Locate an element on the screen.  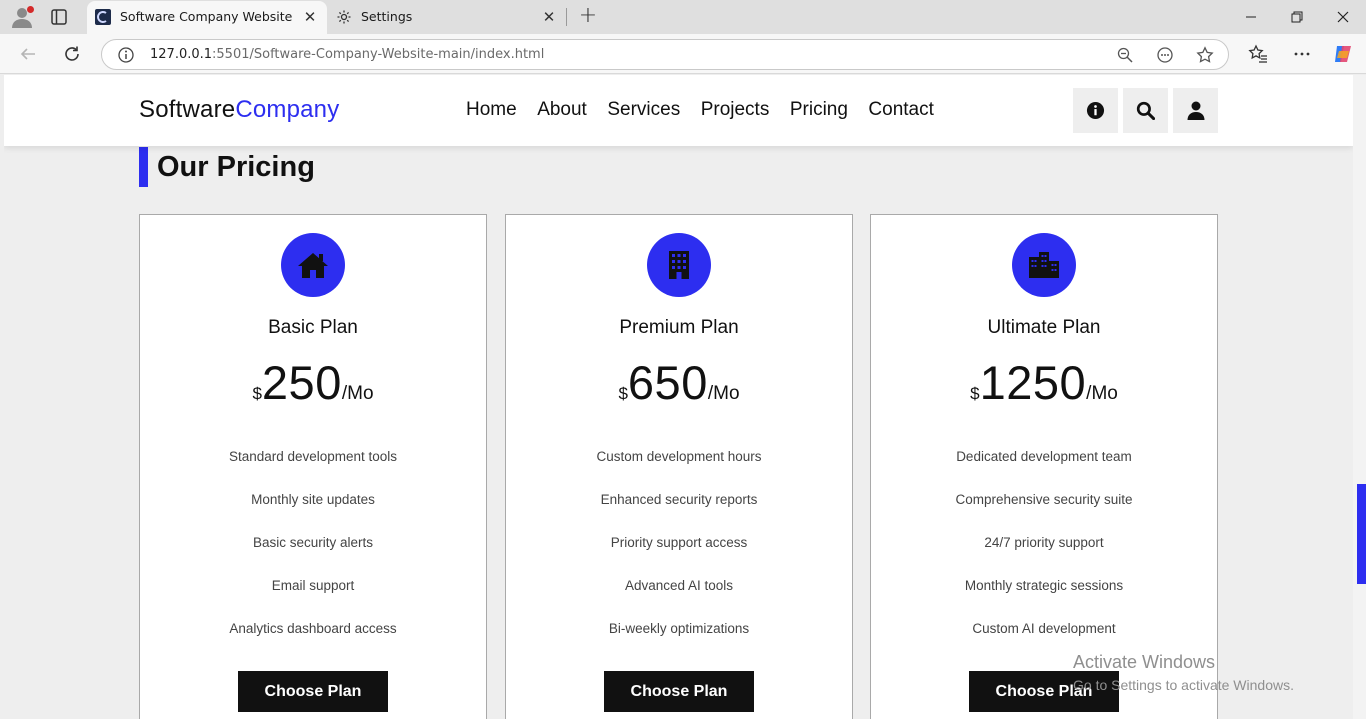
reload-icon is located at coordinates (72, 54).